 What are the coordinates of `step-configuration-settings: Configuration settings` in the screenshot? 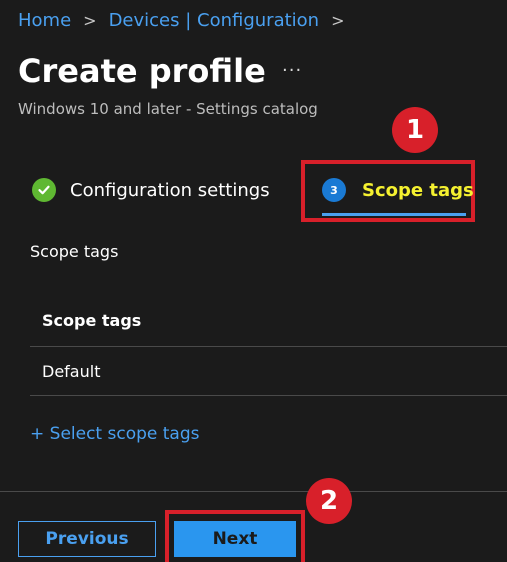 It's located at (151, 190).